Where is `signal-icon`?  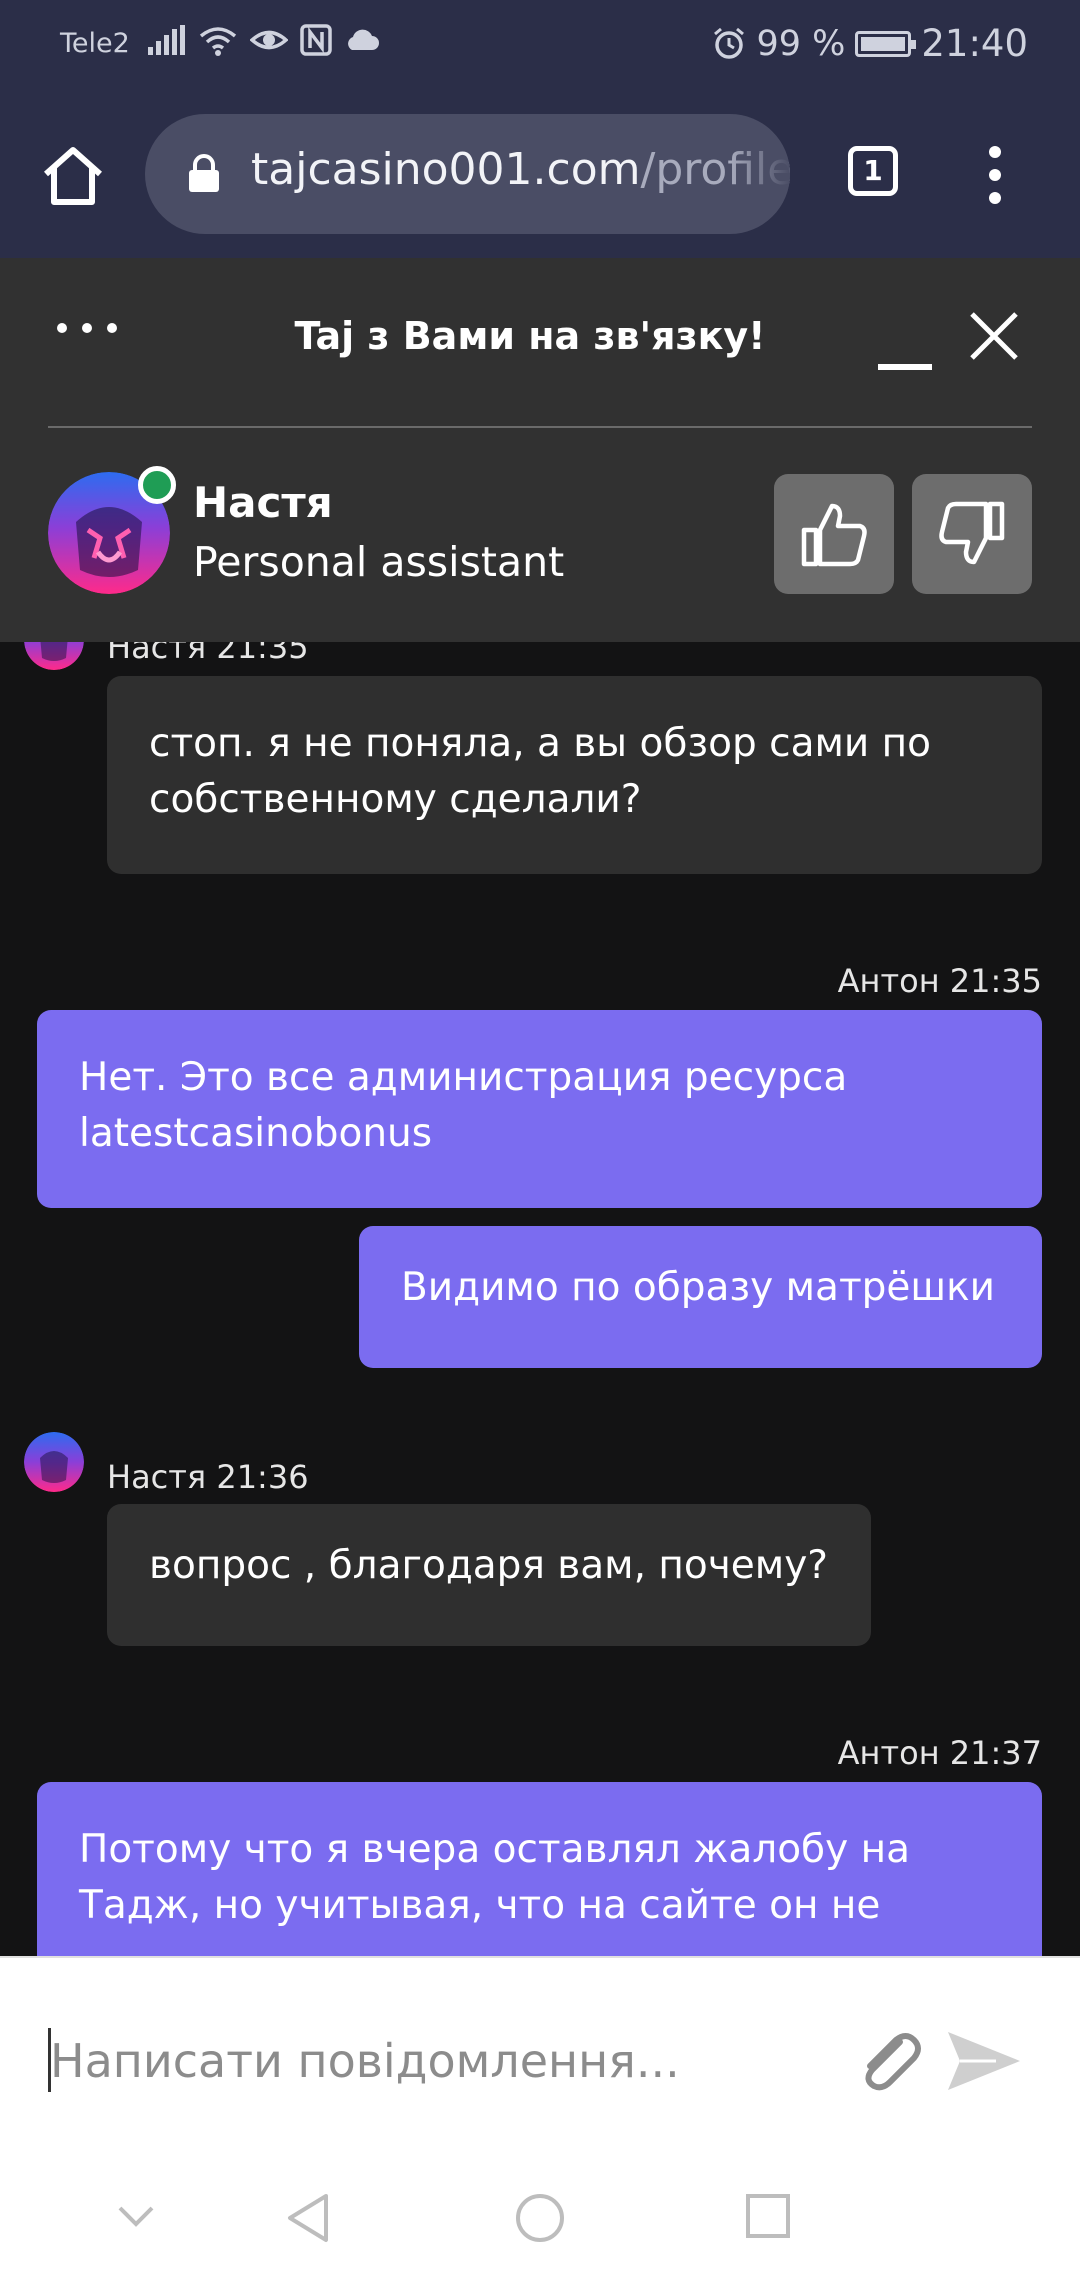 signal-icon is located at coordinates (166, 40).